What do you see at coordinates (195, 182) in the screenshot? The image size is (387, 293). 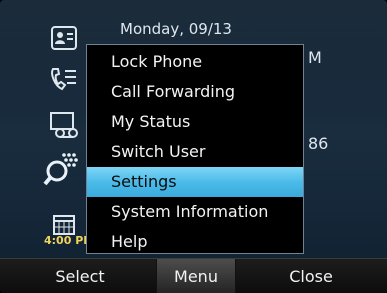 I see `menu-item-settings: Settings` at bounding box center [195, 182].